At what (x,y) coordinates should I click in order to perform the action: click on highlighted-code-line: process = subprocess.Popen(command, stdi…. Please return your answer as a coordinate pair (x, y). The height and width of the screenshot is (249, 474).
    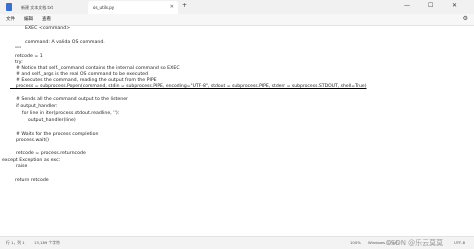
    Looking at the image, I should click on (188, 86).